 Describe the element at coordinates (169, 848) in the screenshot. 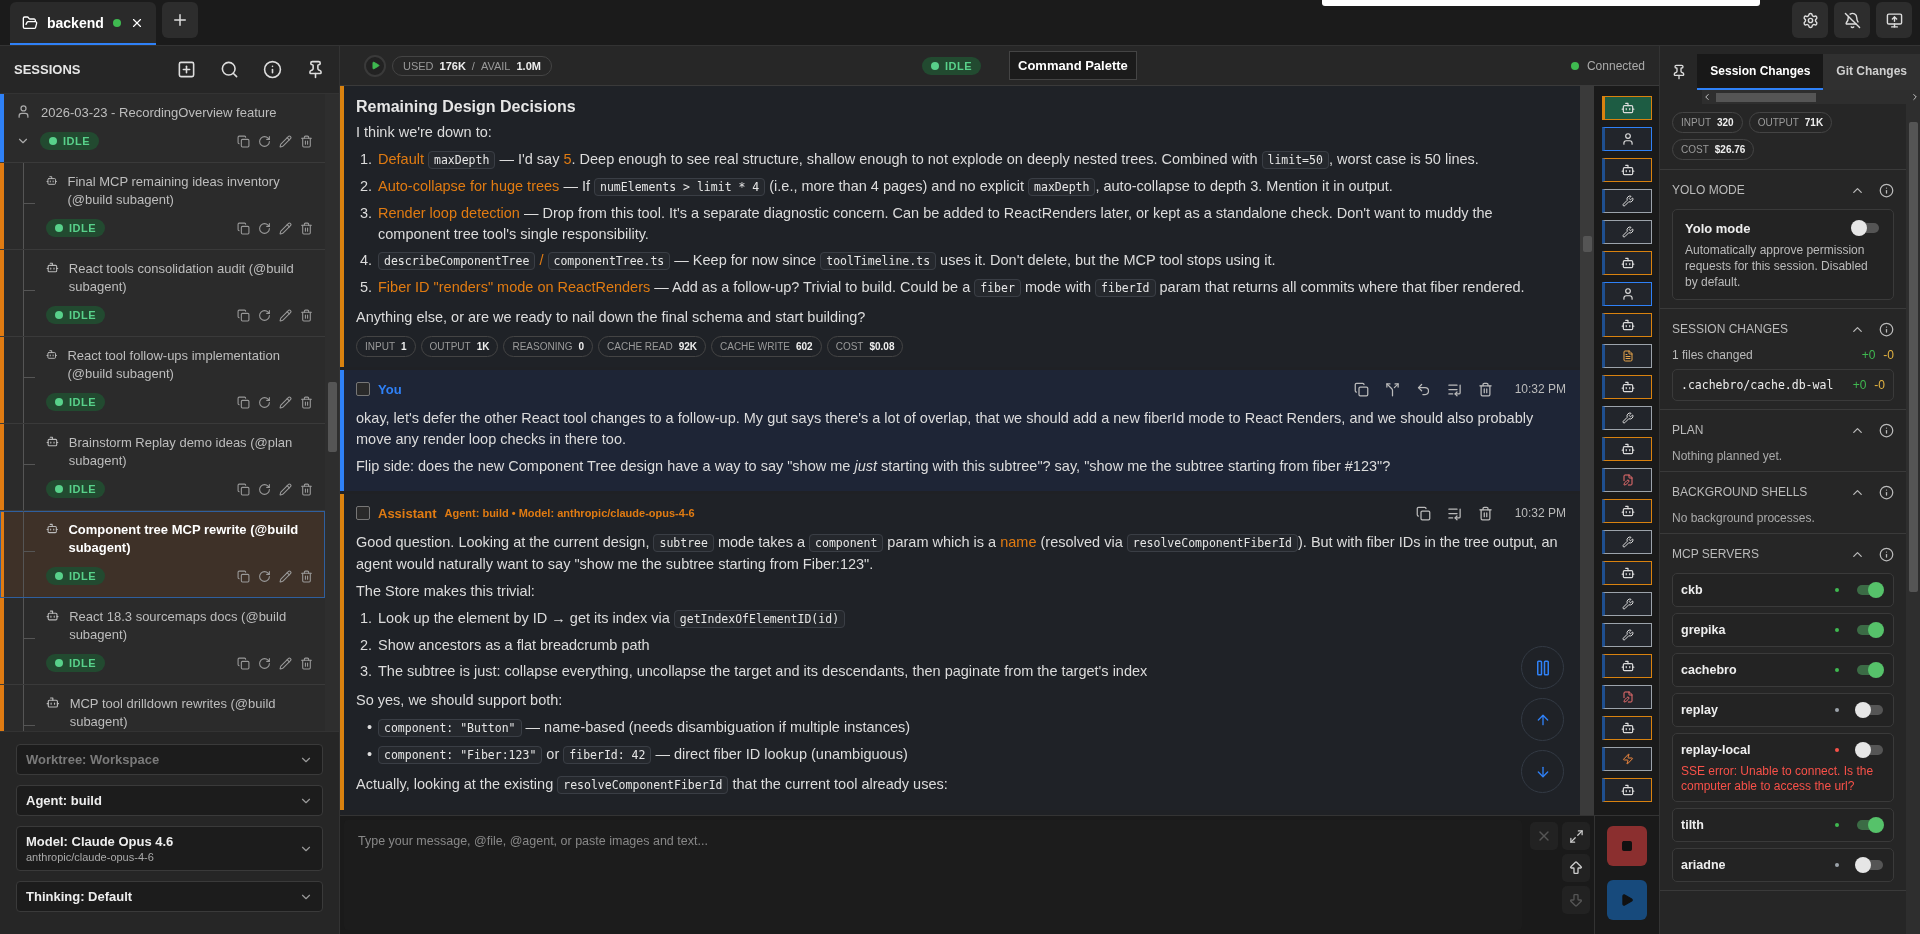

I see `dropdown-select: Model: Claude Opus 4.6 anthropic/claude-opus-4-6` at that location.